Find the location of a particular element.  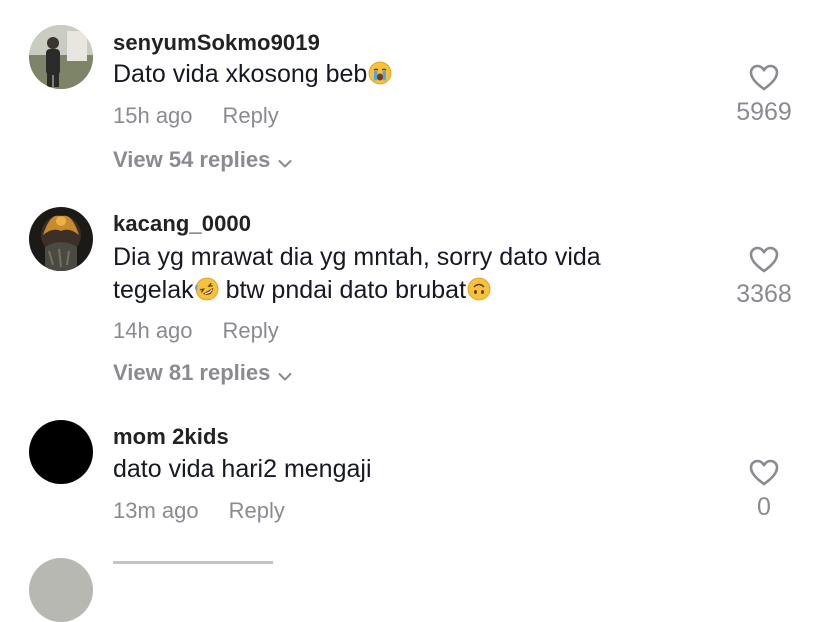

view-replies-button: View 81 replies is located at coordinates (202, 373).